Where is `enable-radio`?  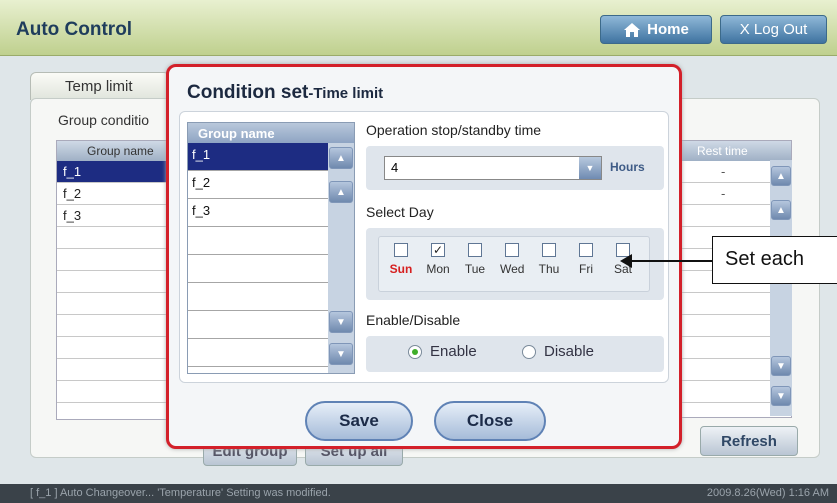
enable-radio is located at coordinates (415, 351).